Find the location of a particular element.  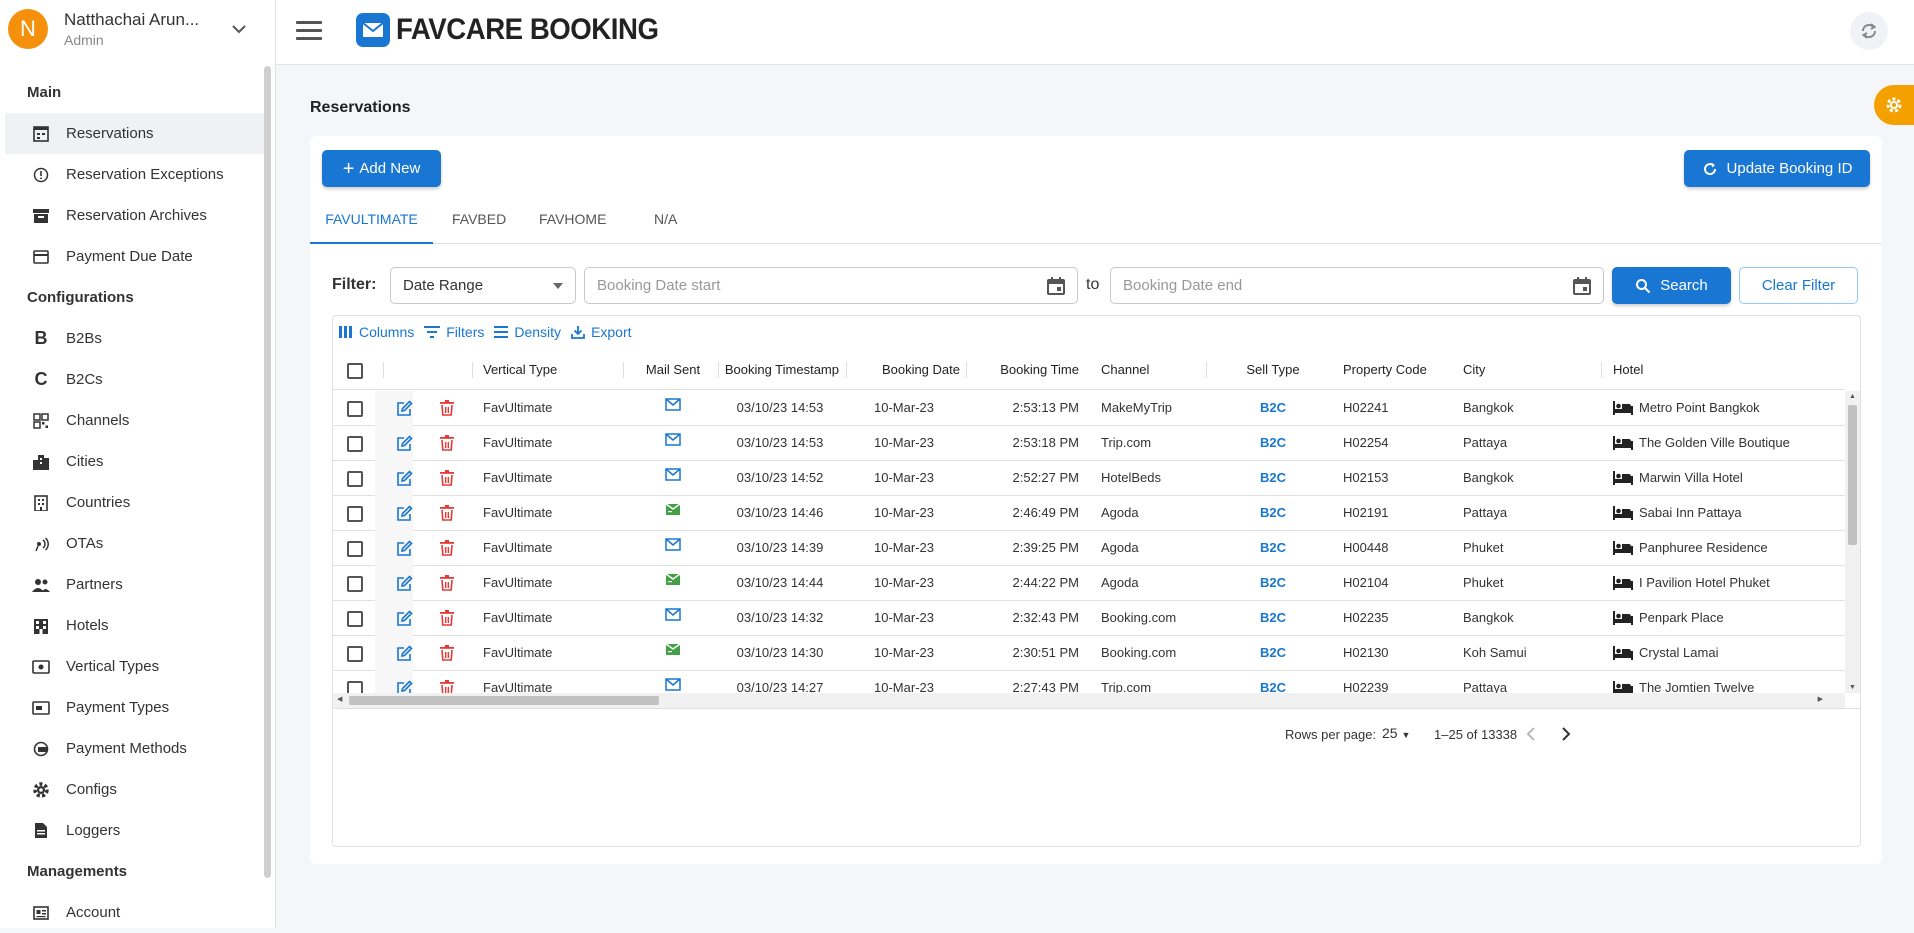

tab-favhome: FAVHOME is located at coordinates (572, 223).